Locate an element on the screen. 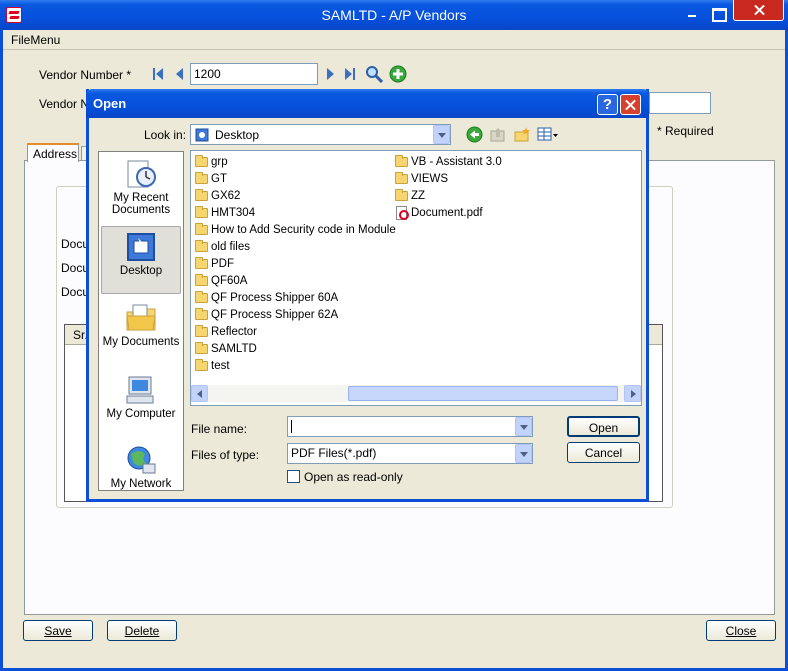  views-menu-icon is located at coordinates (548, 134).